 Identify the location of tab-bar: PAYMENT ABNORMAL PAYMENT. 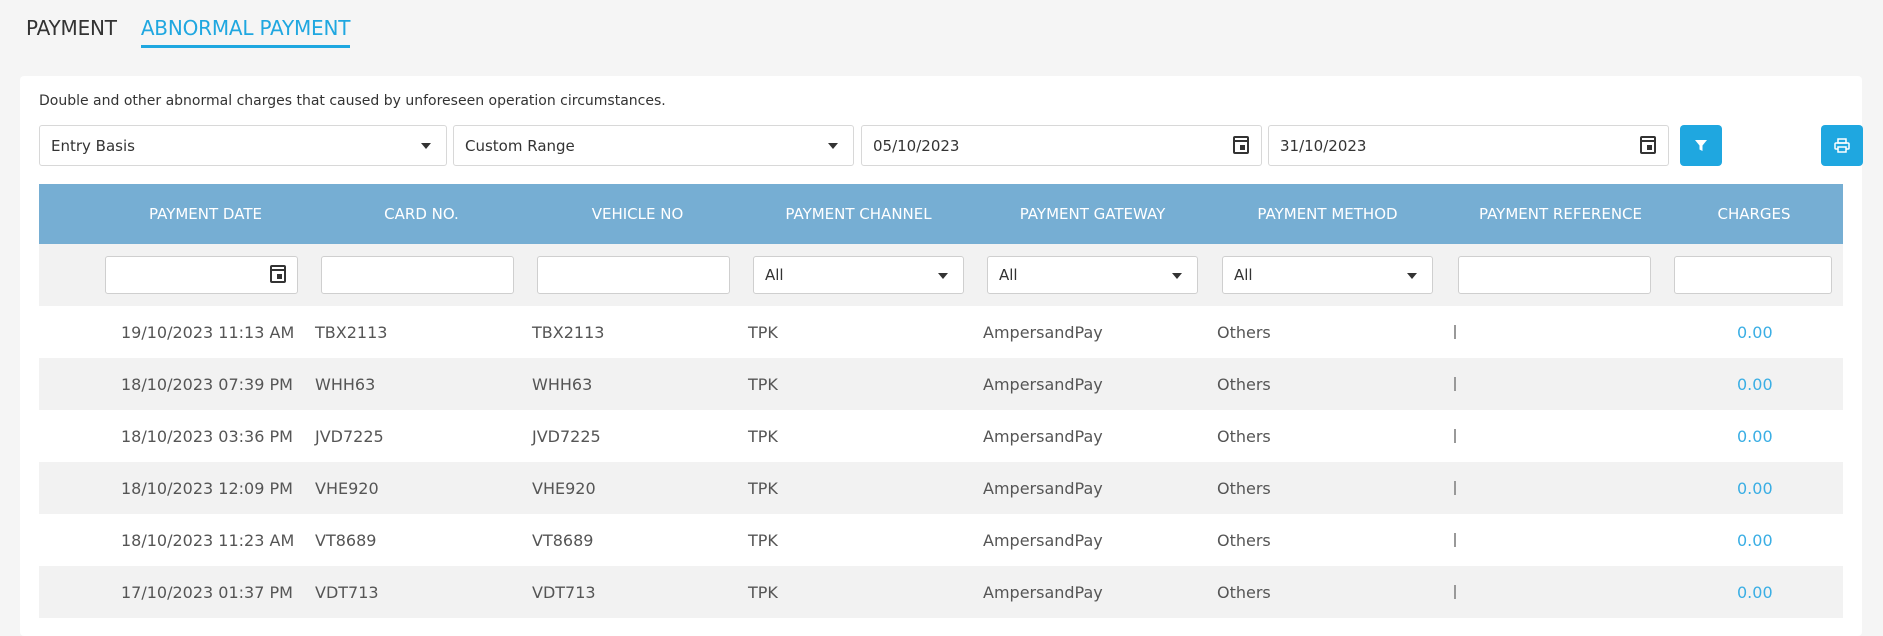
(188, 32).